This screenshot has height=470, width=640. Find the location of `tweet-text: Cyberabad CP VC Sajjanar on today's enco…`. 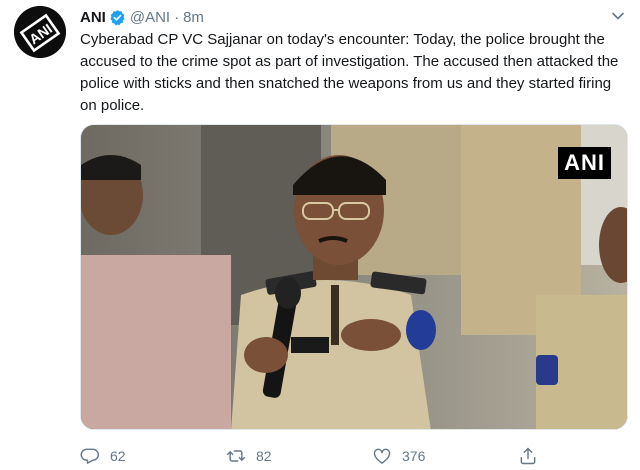

tweet-text: Cyberabad CP VC Sajjanar on today's enco… is located at coordinates (349, 72).